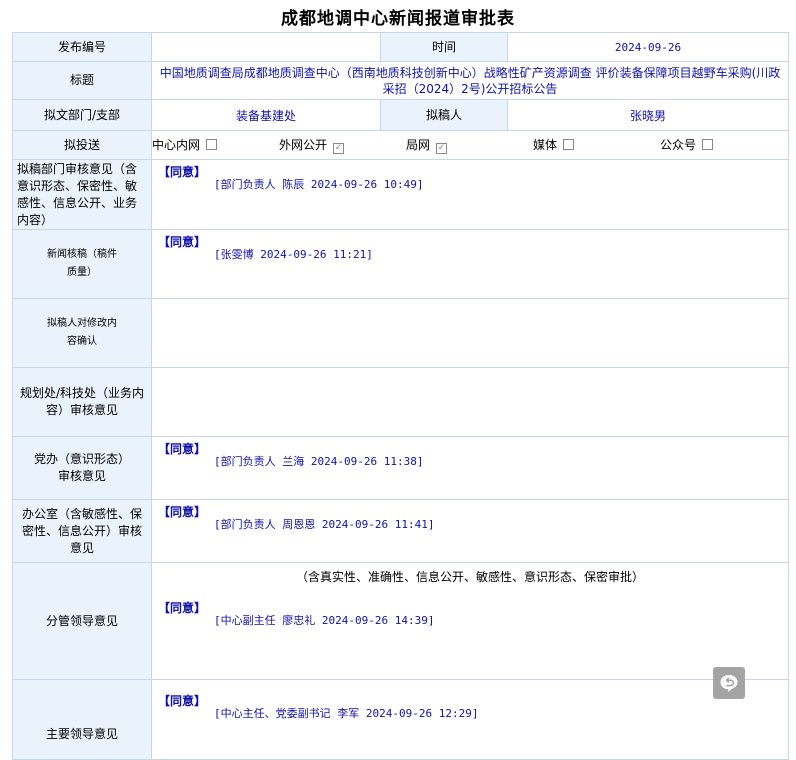 Image resolution: width=796 pixels, height=760 pixels. What do you see at coordinates (324, 524) in the screenshot?
I see `signature-text: [部门负责人 周恩恩 2024-09-26 11:41]` at bounding box center [324, 524].